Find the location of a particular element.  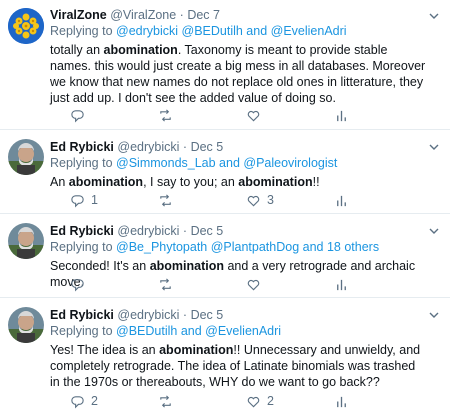

reply-count: 1 is located at coordinates (94, 200).